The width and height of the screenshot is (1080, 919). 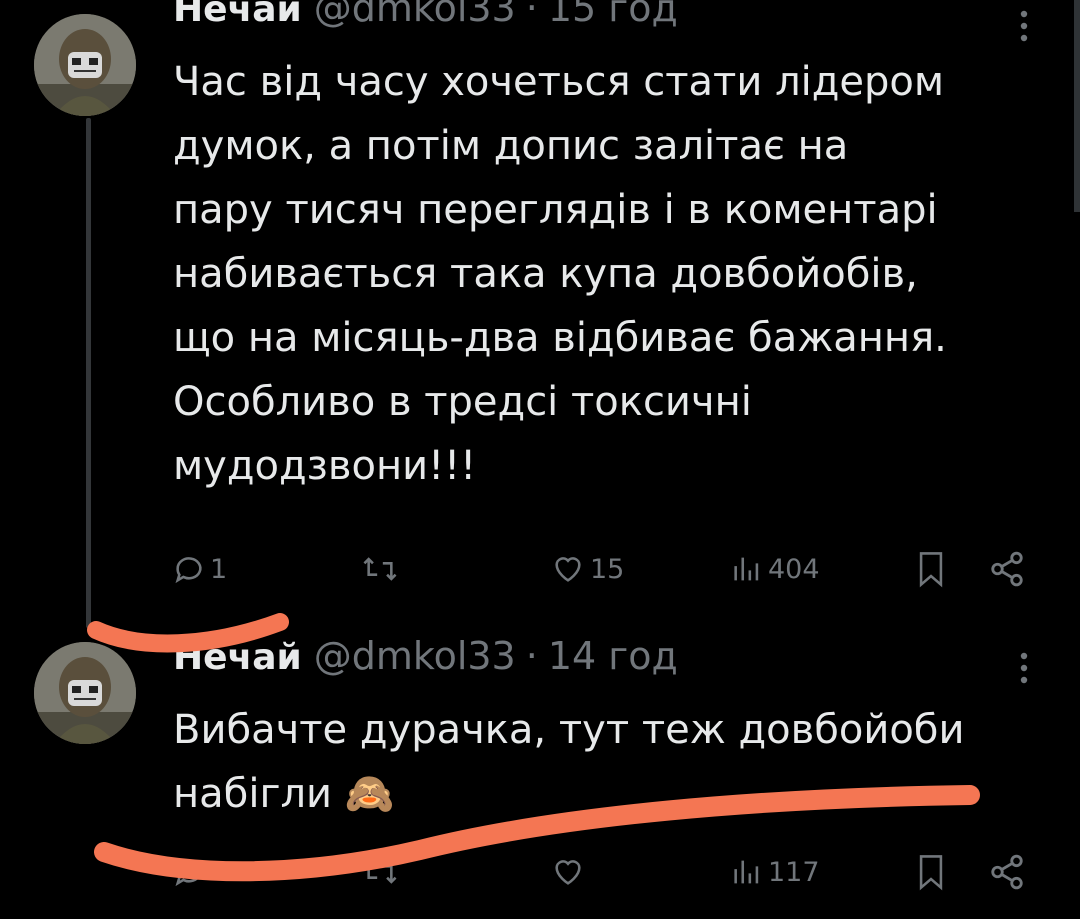 I want to click on tweet-actions: 1 15 404, so click(x=610, y=569).